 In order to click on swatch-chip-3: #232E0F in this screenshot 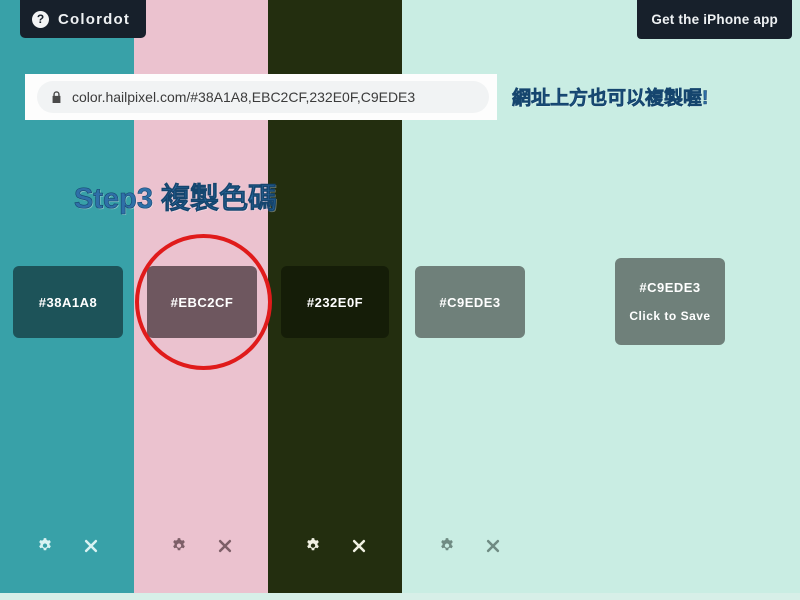, I will do `click(335, 302)`.